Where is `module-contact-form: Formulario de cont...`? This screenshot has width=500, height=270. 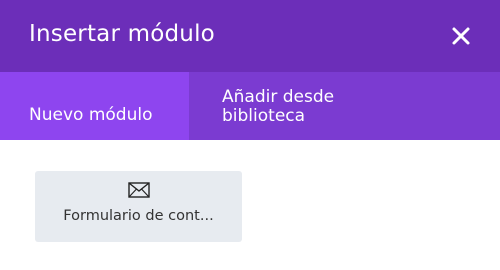 module-contact-form: Formulario de cont... is located at coordinates (138, 206).